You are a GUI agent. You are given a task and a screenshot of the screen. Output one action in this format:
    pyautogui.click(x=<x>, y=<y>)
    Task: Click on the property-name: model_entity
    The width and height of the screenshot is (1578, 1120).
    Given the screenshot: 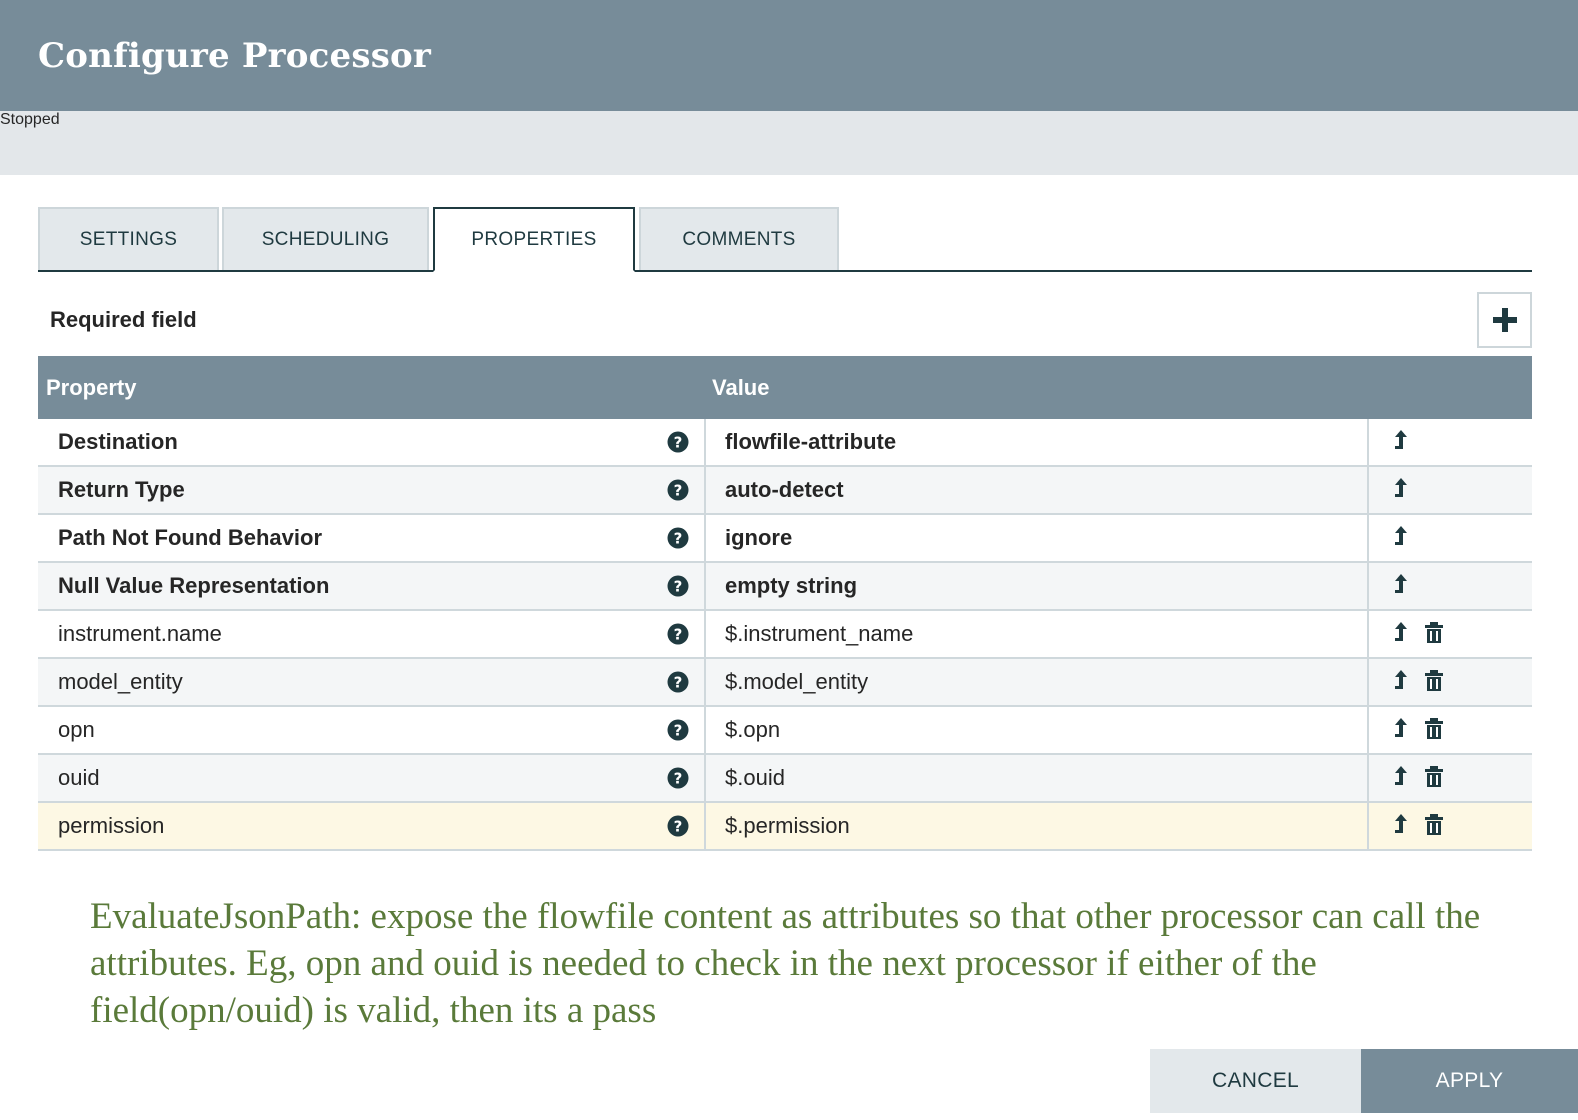 What is the action you would take?
    pyautogui.click(x=120, y=681)
    